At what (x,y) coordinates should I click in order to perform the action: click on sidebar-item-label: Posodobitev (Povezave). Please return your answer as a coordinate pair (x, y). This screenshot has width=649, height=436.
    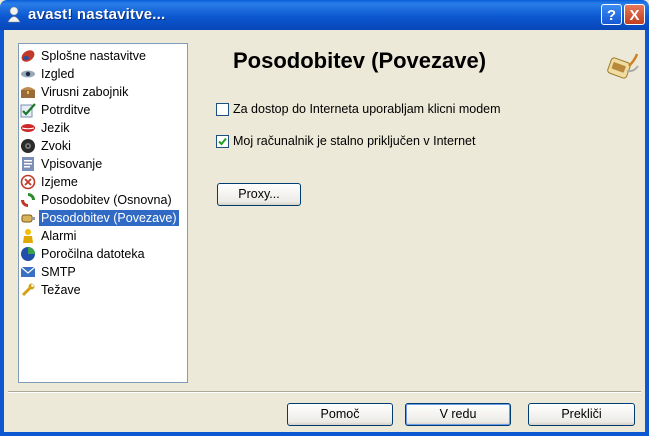
    Looking at the image, I should click on (109, 218).